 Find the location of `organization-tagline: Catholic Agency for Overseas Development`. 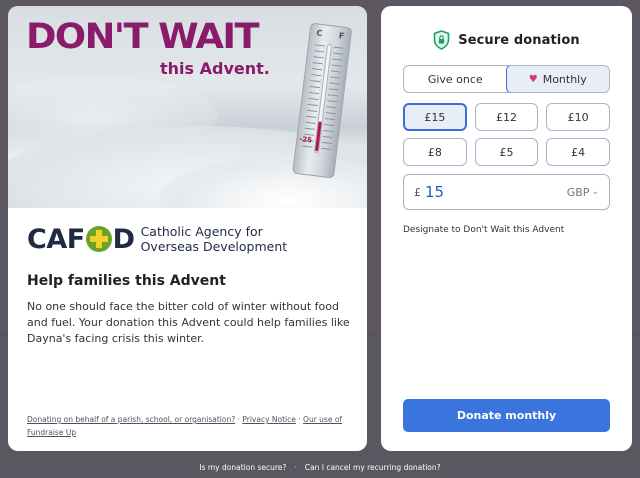

organization-tagline: Catholic Agency for Overseas Development is located at coordinates (214, 239).